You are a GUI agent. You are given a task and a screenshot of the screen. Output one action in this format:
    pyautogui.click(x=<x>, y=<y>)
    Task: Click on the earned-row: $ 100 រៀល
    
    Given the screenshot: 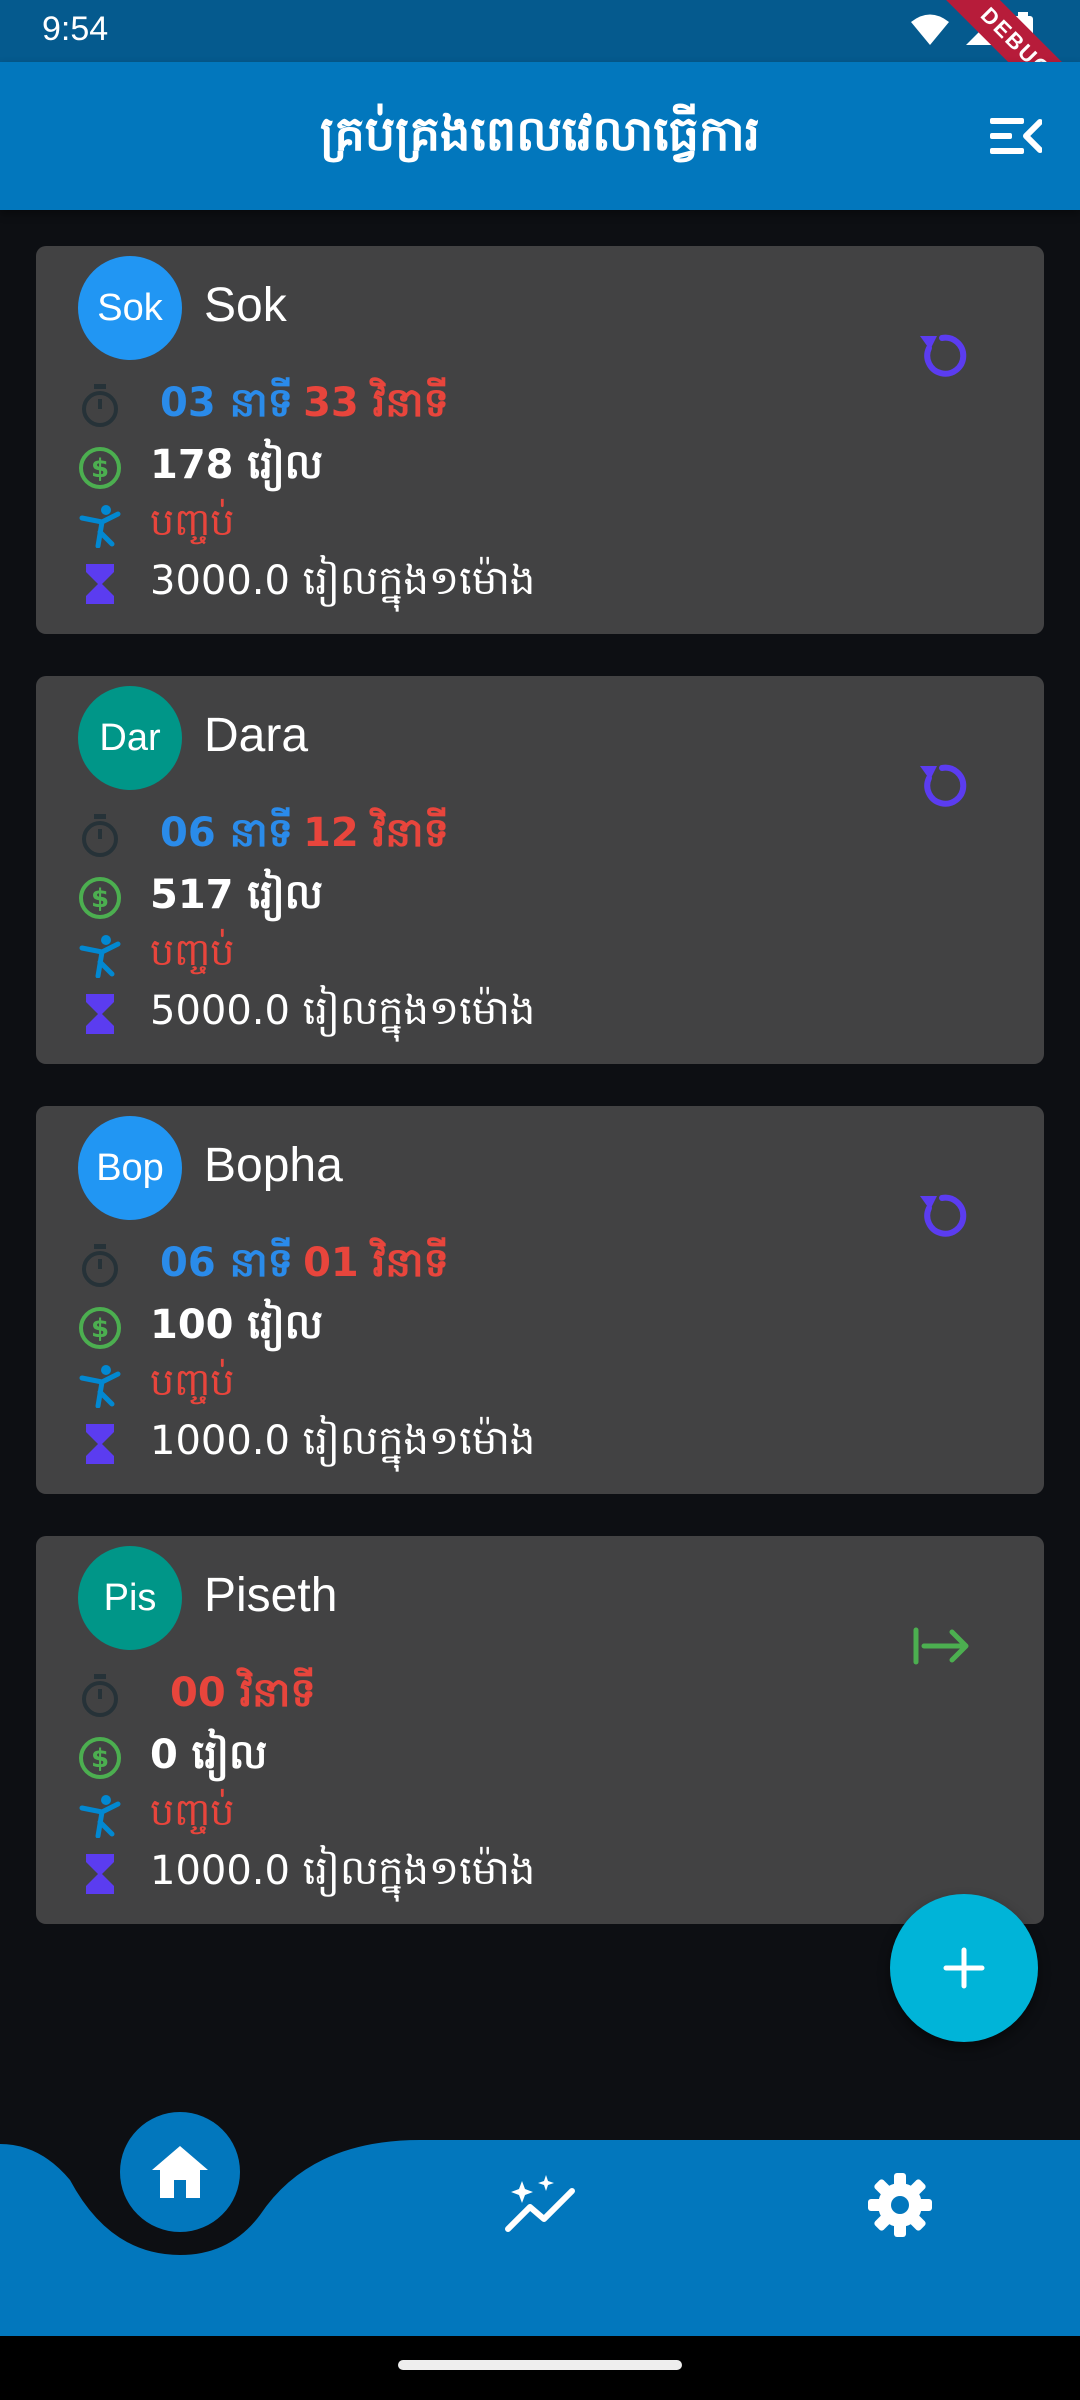 What is the action you would take?
    pyautogui.click(x=200, y=1328)
    